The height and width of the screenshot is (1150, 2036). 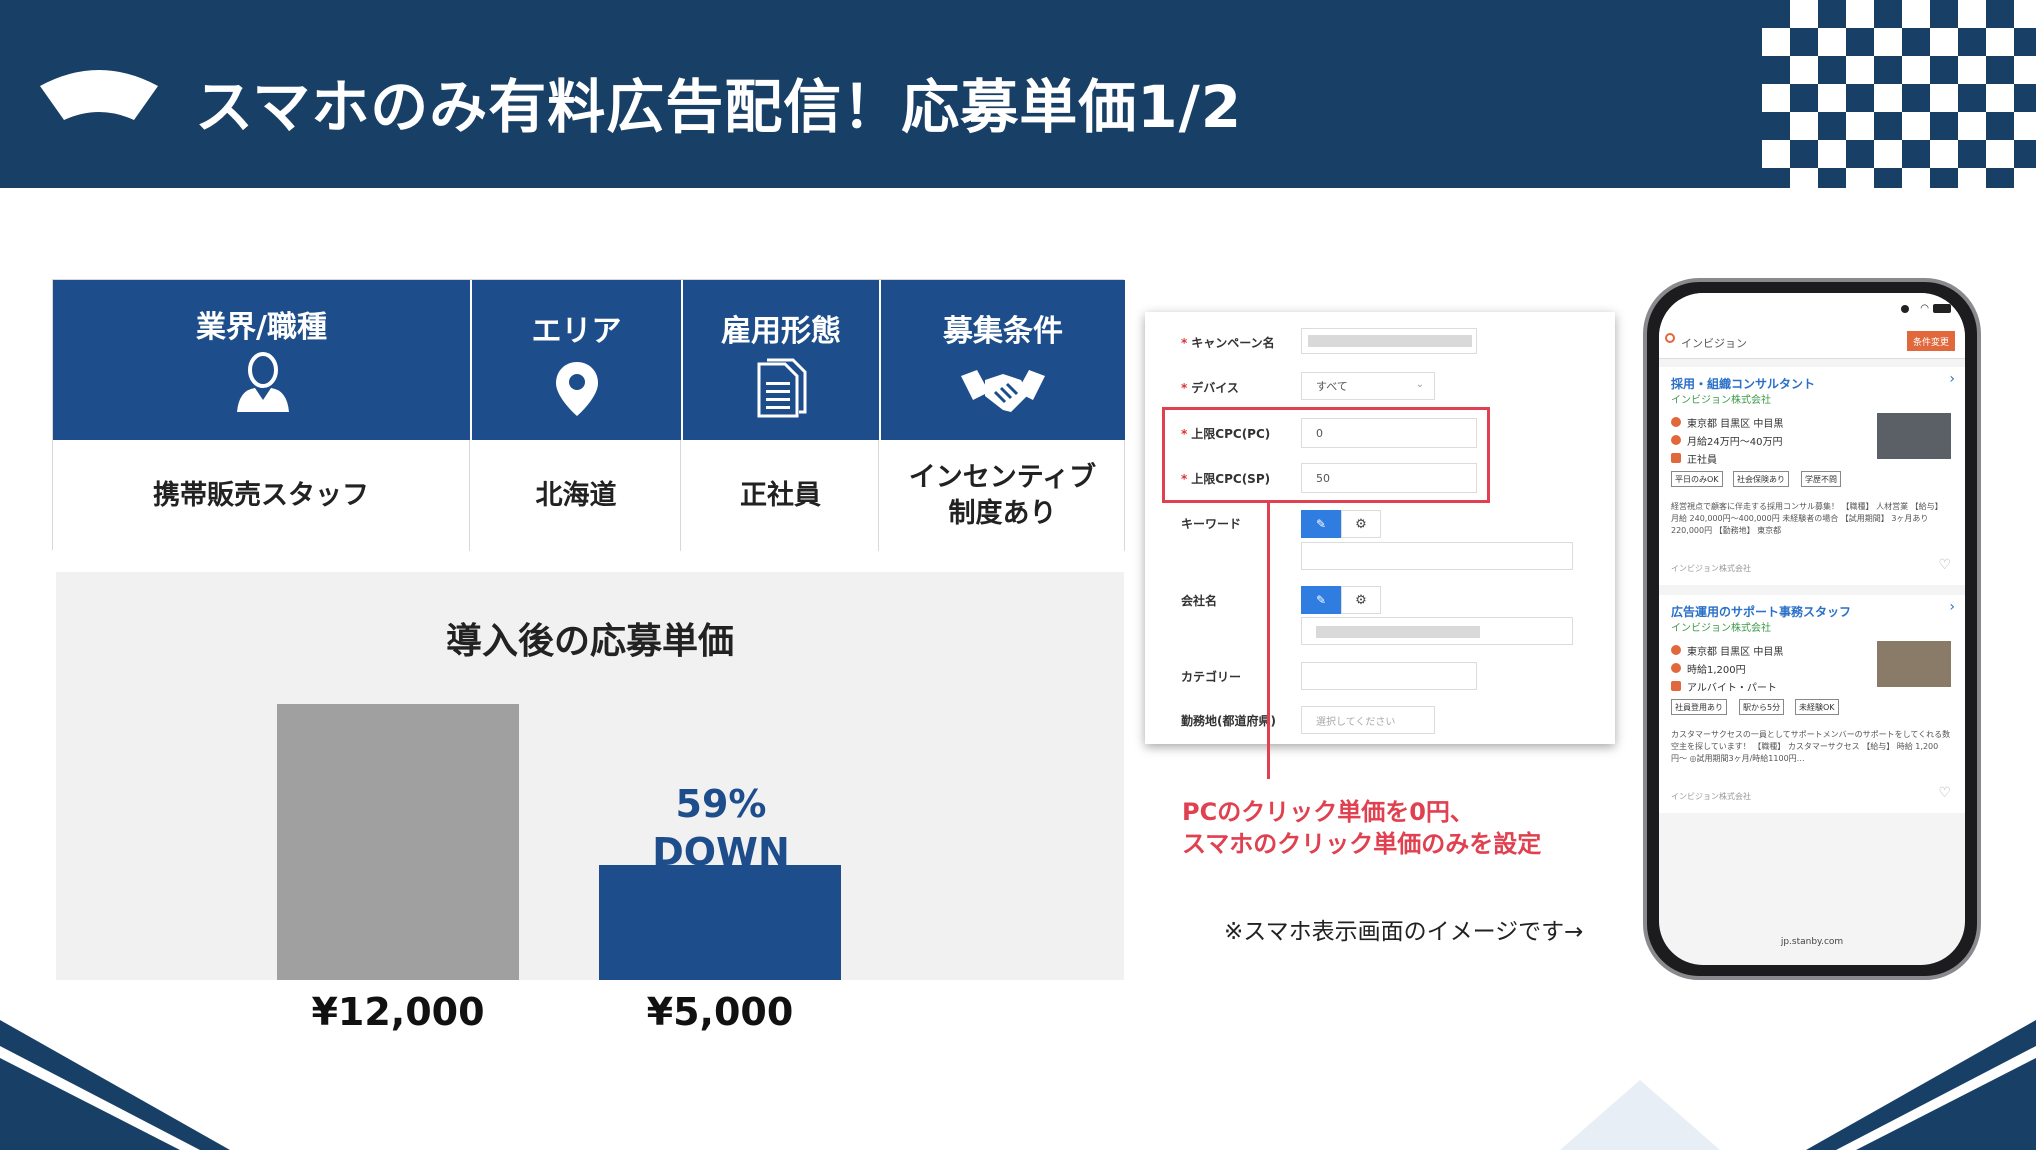 What do you see at coordinates (1924, 308) in the screenshot?
I see `wifi-icon: ◠` at bounding box center [1924, 308].